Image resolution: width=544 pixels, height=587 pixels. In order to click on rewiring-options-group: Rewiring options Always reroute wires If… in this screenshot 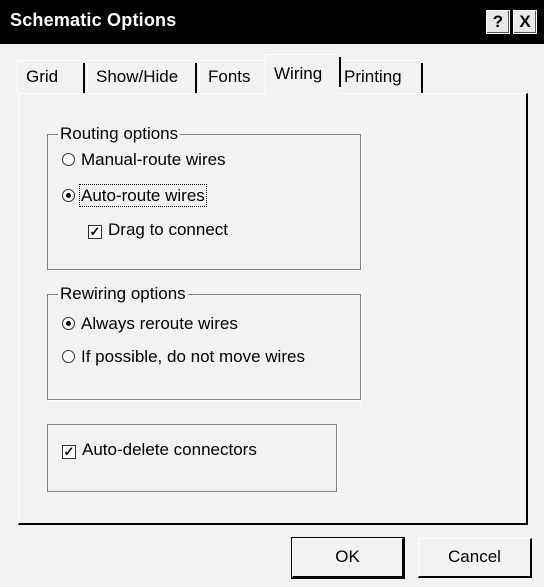, I will do `click(204, 342)`.